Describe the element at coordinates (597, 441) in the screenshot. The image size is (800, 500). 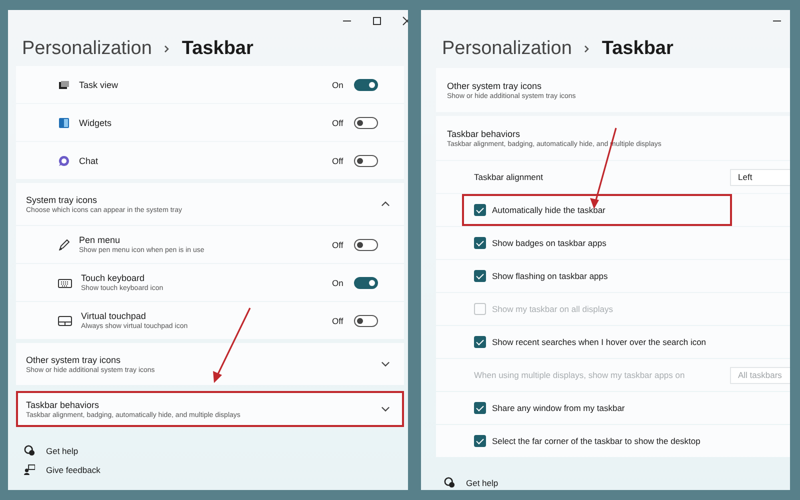
I see `checkbox-option: Select the far corner of the taskbar to show the desktop` at that location.